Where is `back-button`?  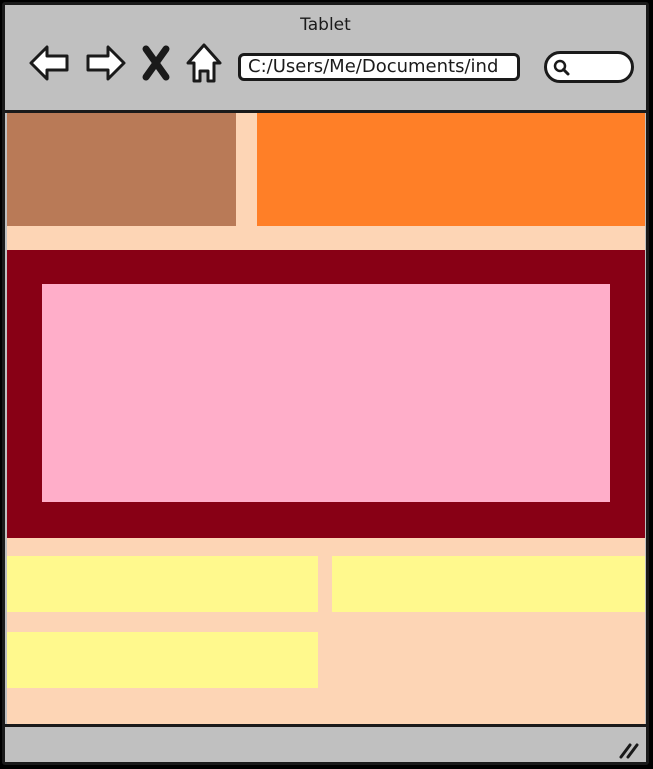
back-button is located at coordinates (49, 63).